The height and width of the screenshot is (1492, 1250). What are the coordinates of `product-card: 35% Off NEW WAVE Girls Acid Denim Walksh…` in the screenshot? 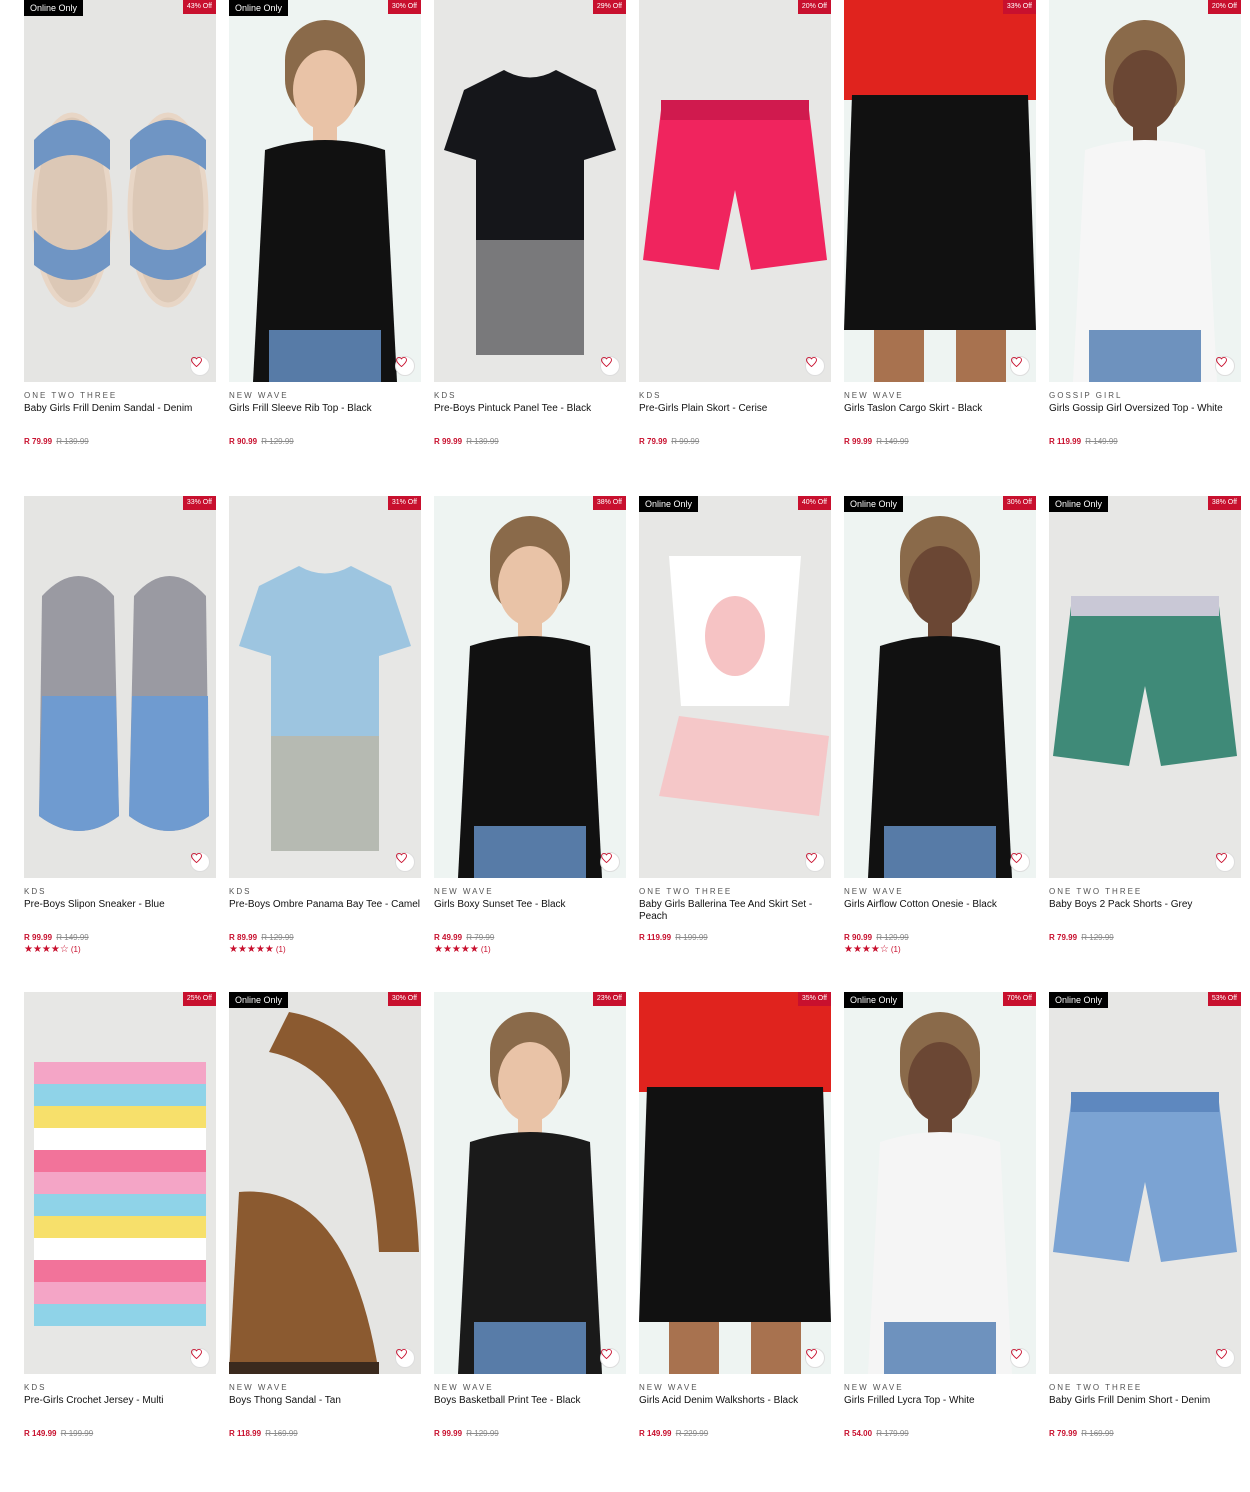 It's located at (735, 1240).